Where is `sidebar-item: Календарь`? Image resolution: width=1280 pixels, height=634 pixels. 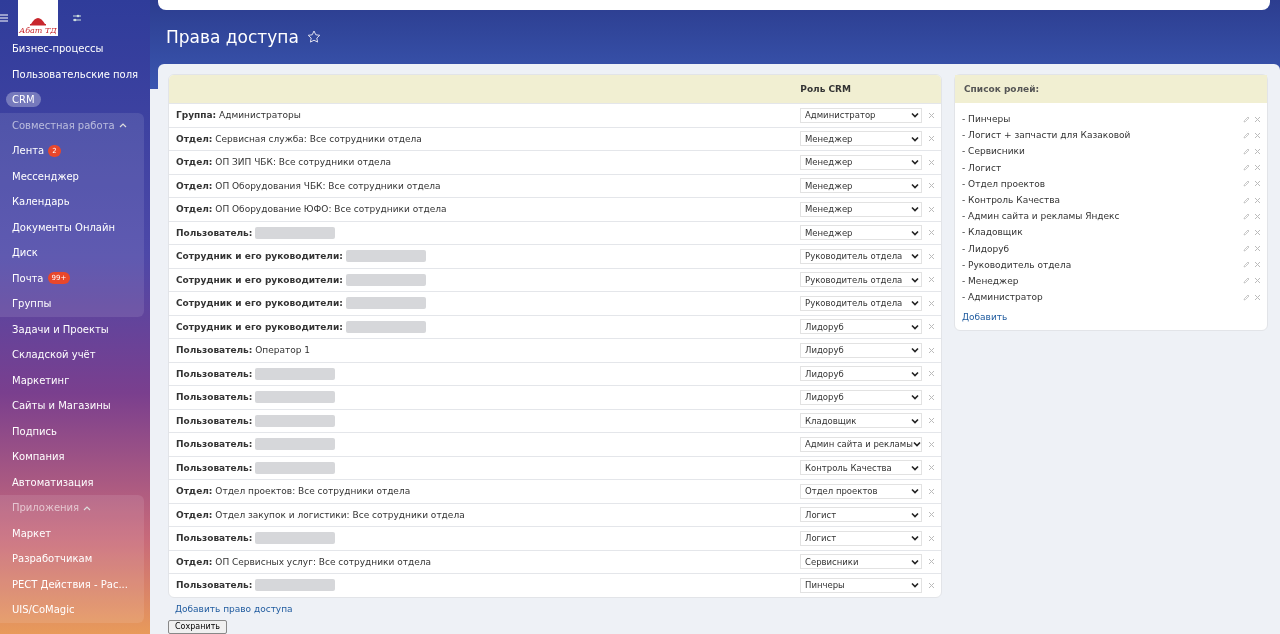 sidebar-item: Календарь is located at coordinates (41, 202).